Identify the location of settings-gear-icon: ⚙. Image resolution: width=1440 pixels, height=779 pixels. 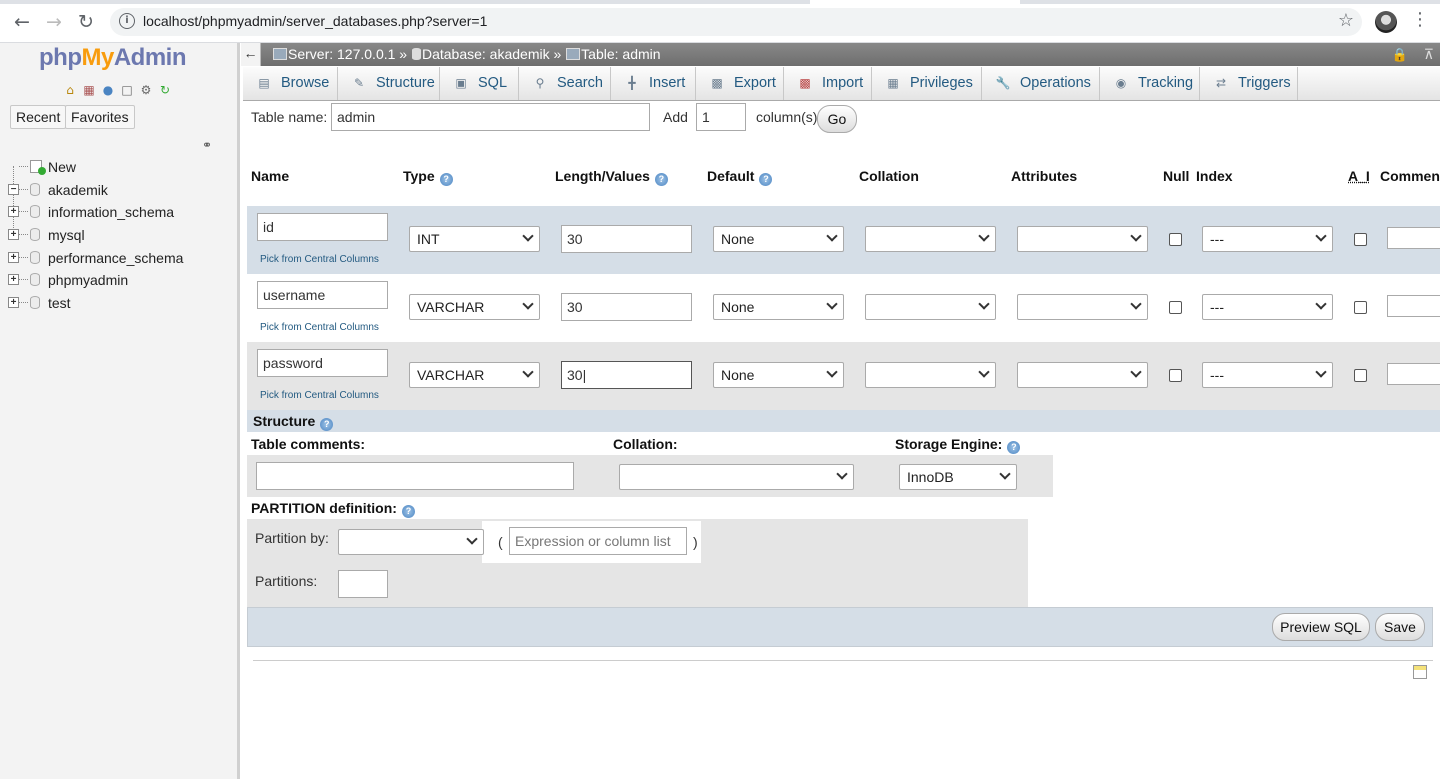
(146, 90).